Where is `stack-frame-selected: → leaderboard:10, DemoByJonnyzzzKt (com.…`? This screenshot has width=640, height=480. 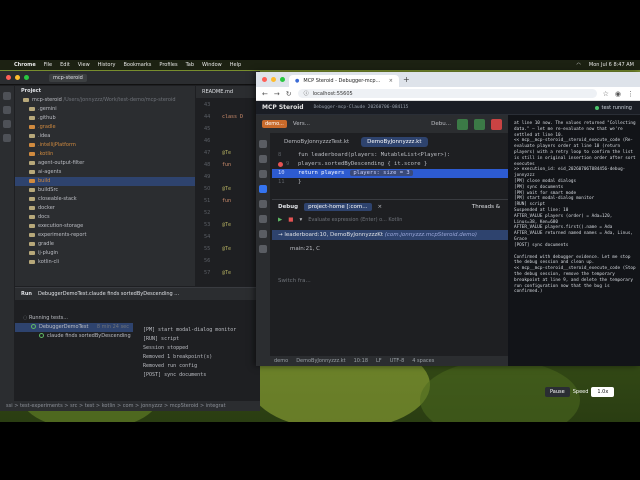 stack-frame-selected: → leaderboard:10, DemoByJonnyzzzKt (com.… is located at coordinates (390, 235).